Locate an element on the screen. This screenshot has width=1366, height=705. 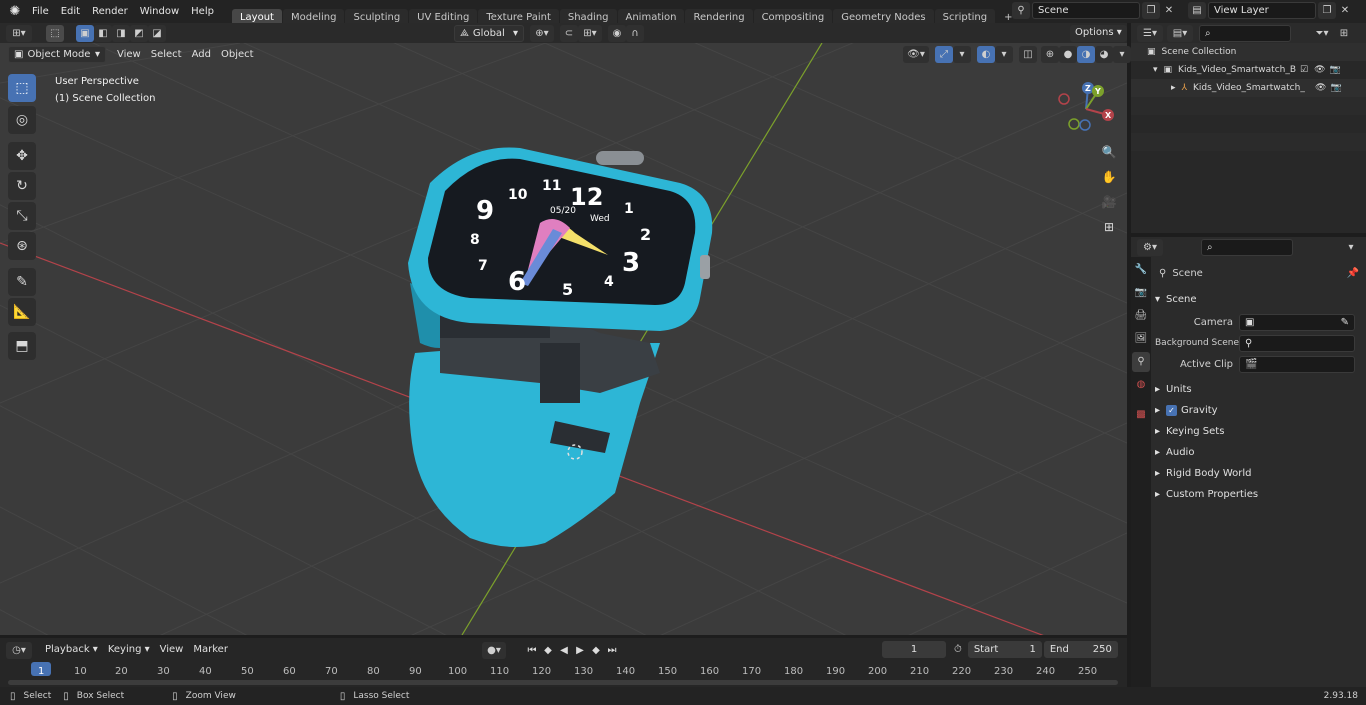
pan-hand-icon: ✋ is located at coordinates (1109, 177).